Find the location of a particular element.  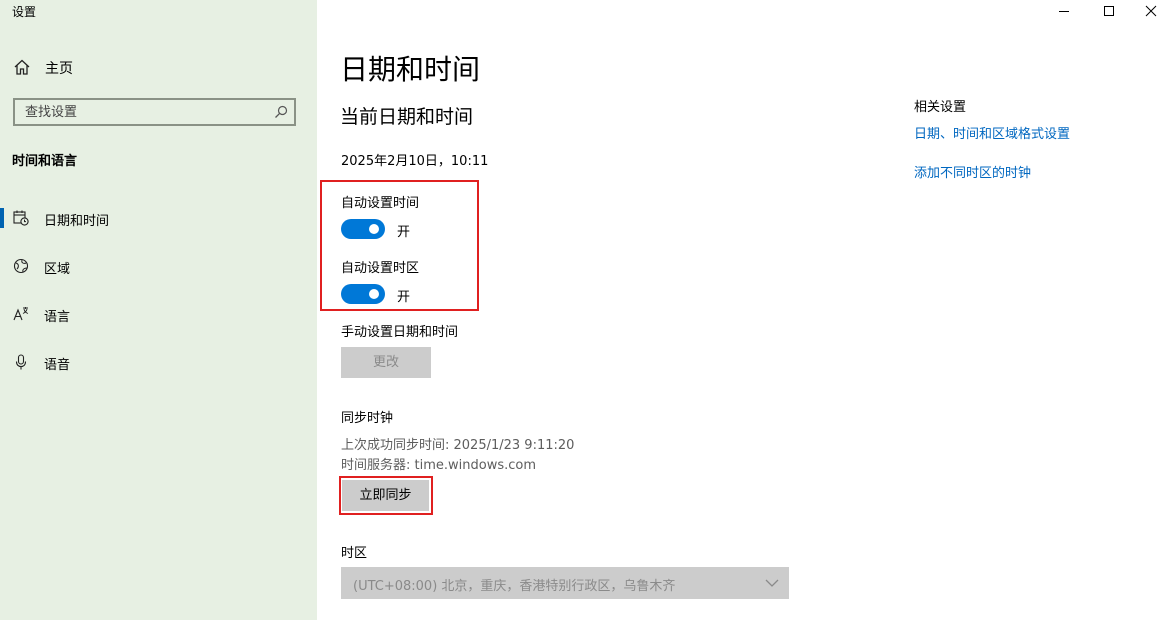

sidebar-item-label: 语言 is located at coordinates (57, 317).